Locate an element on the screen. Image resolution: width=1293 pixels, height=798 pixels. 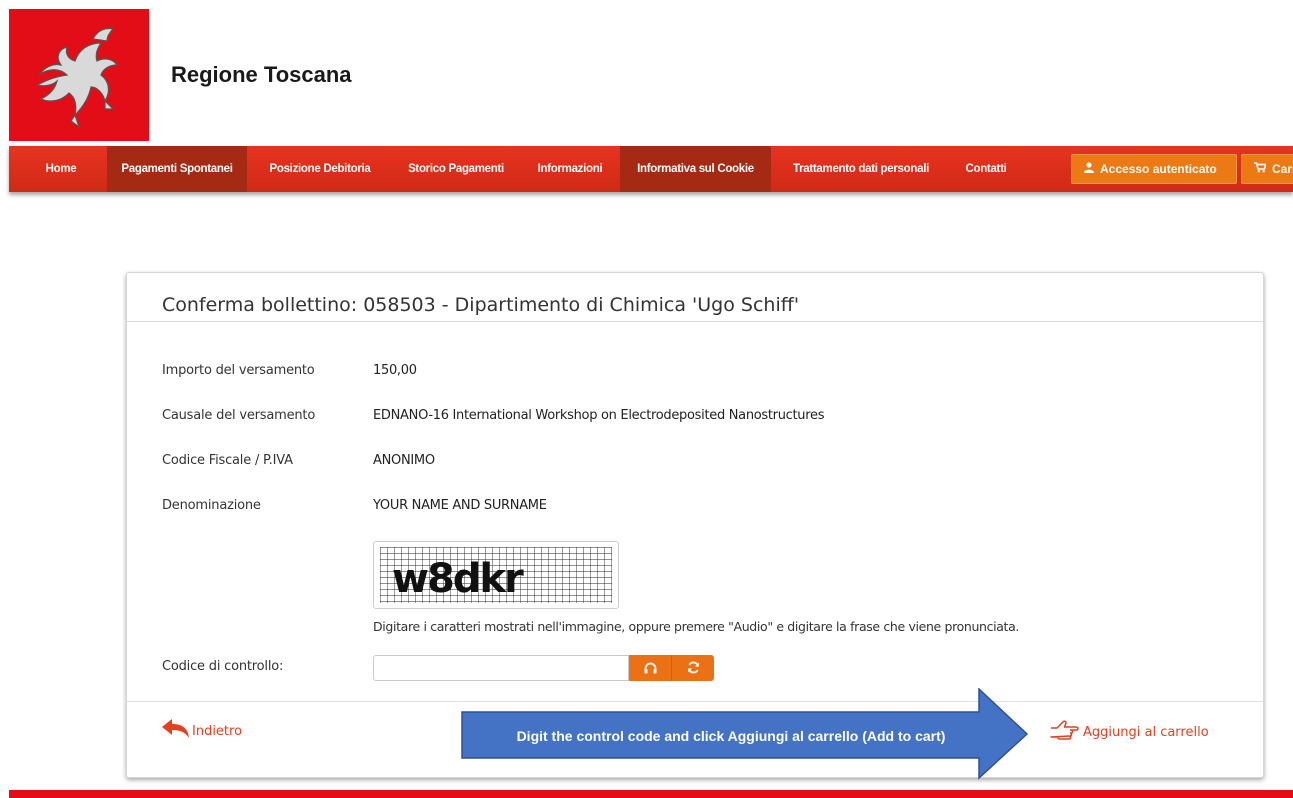
refresh-icon is located at coordinates (693, 668).